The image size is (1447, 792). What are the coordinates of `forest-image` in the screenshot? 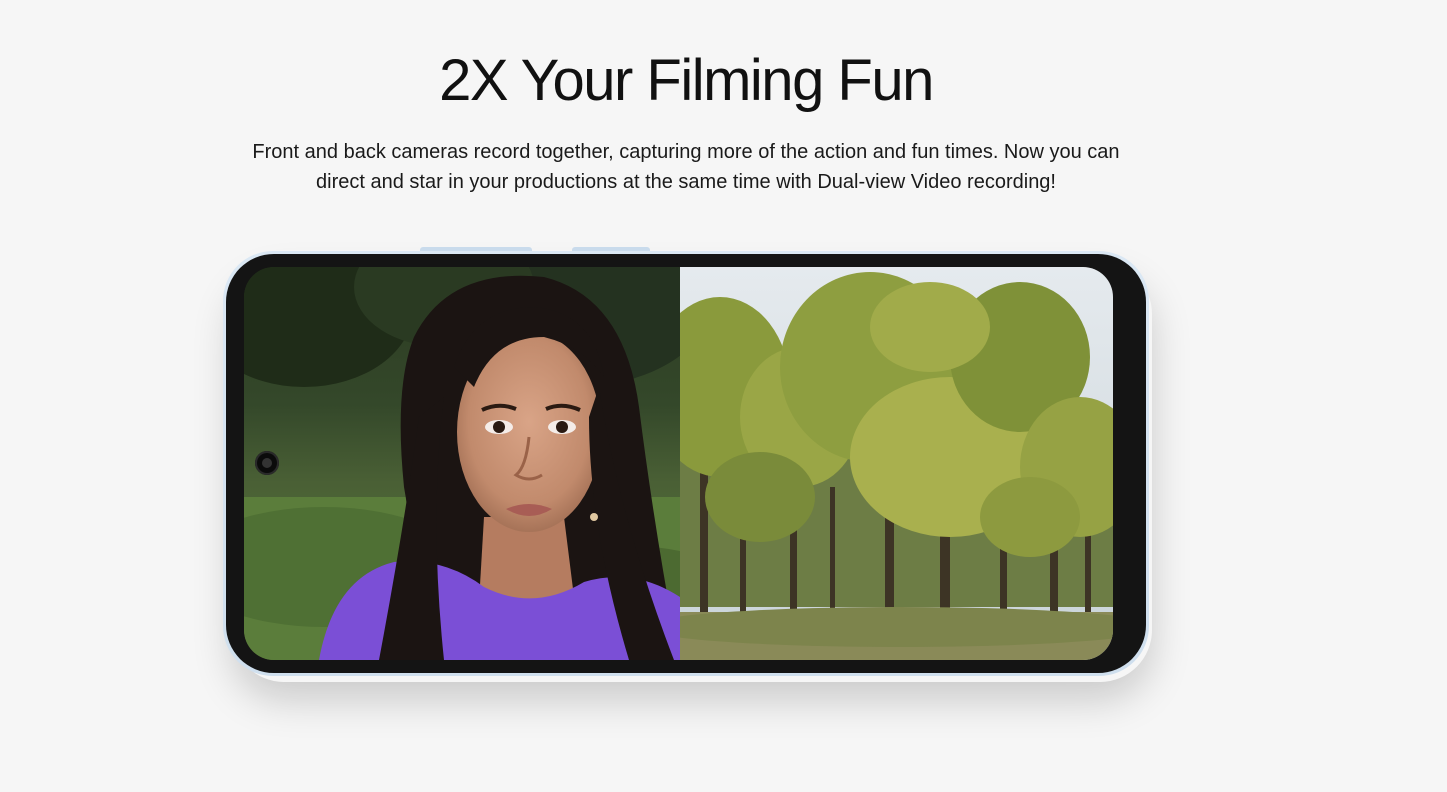 It's located at (896, 463).